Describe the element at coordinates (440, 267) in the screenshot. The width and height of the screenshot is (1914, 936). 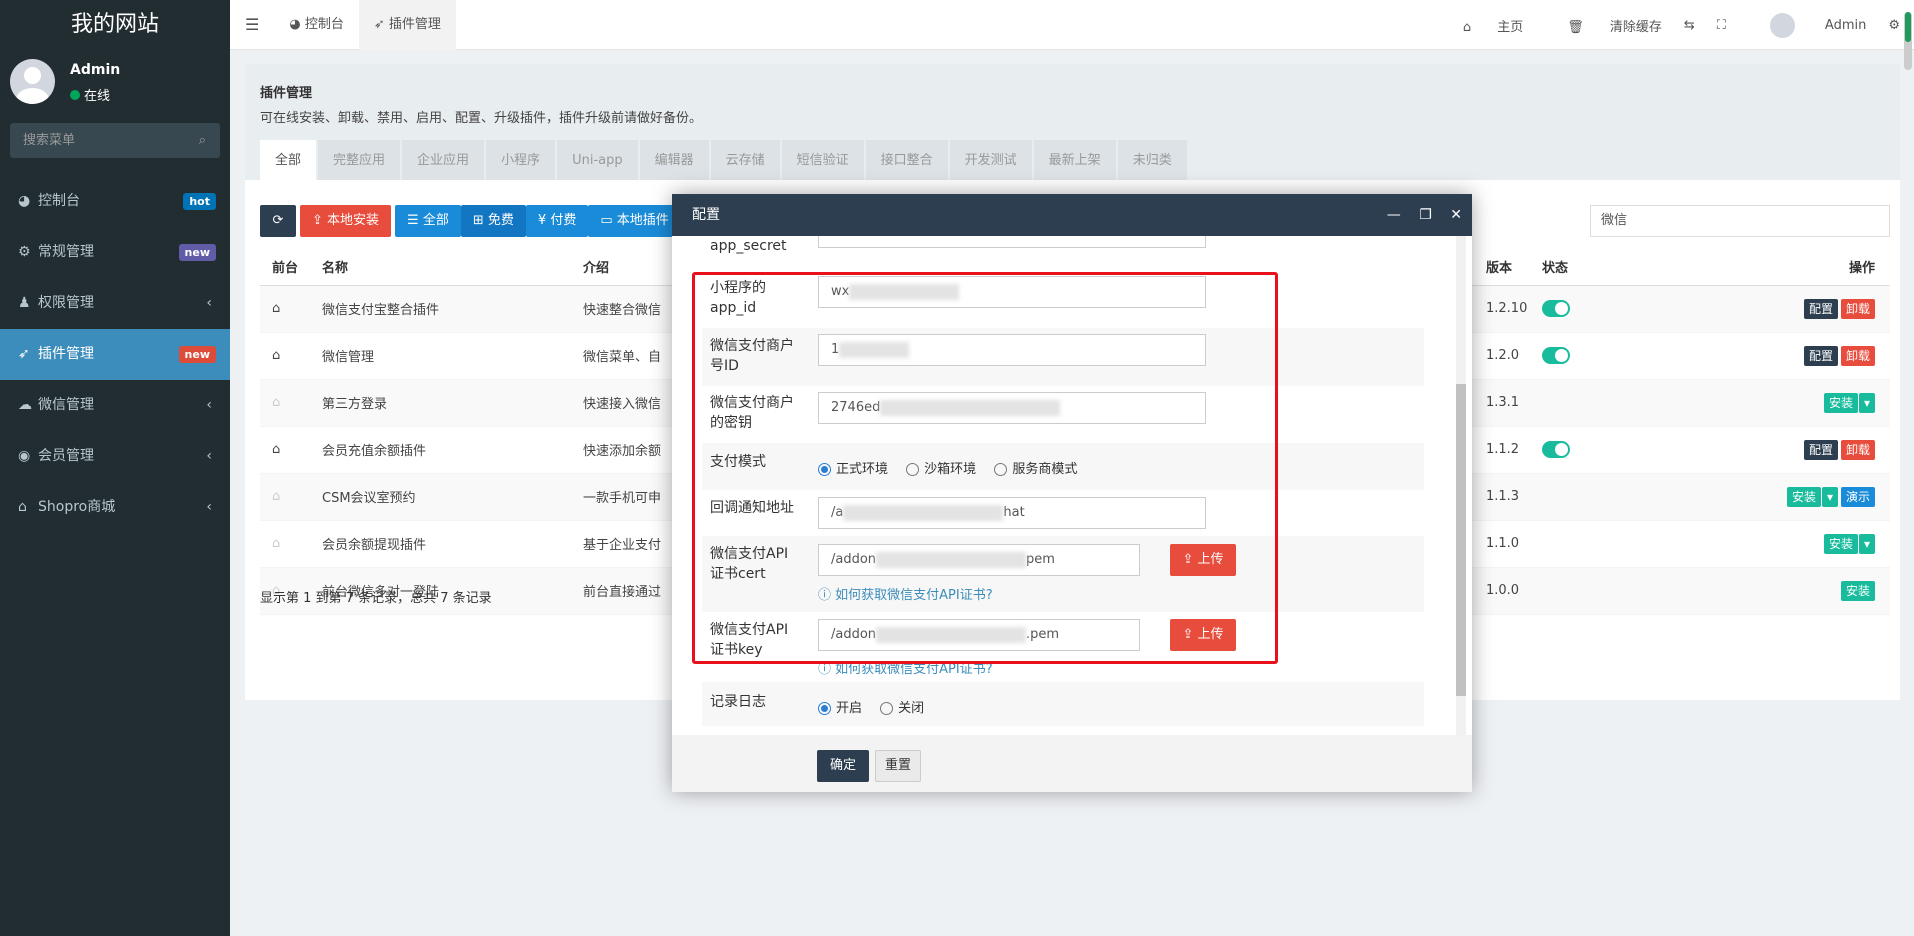
I see `col-name: 名称` at that location.